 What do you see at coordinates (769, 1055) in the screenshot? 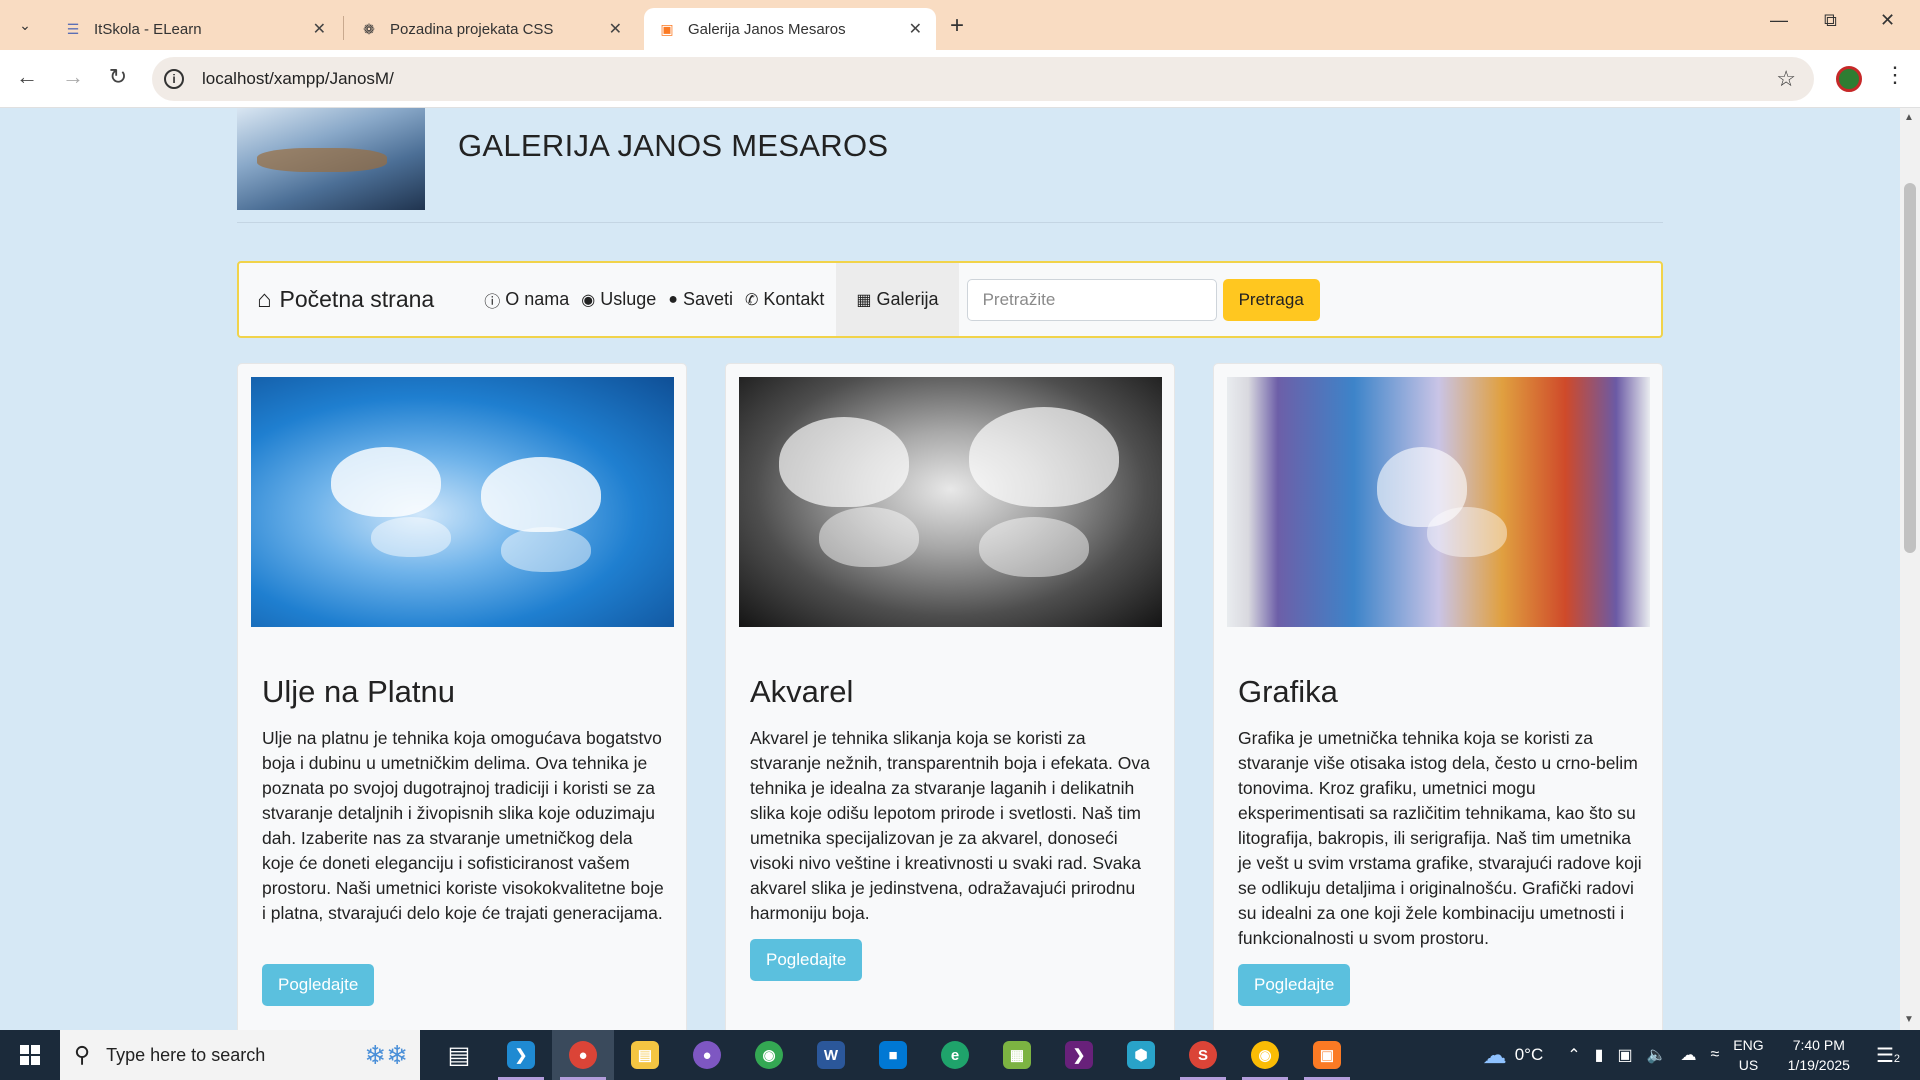
I see `chrome-icon: ◉` at bounding box center [769, 1055].